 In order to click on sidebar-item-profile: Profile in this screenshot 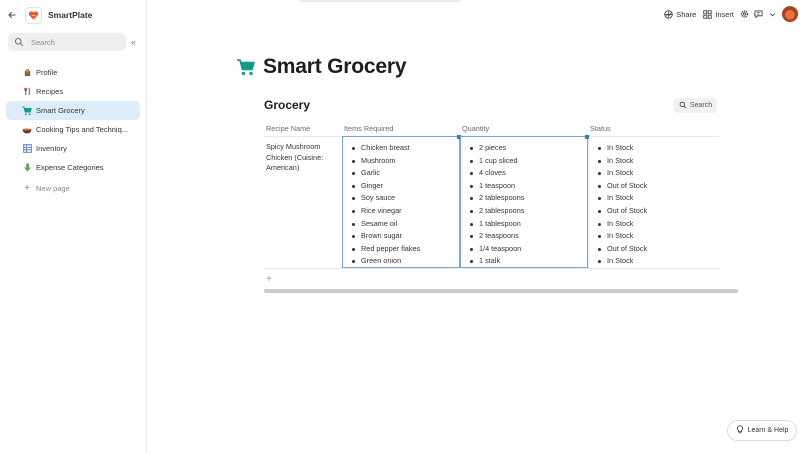, I will do `click(73, 72)`.